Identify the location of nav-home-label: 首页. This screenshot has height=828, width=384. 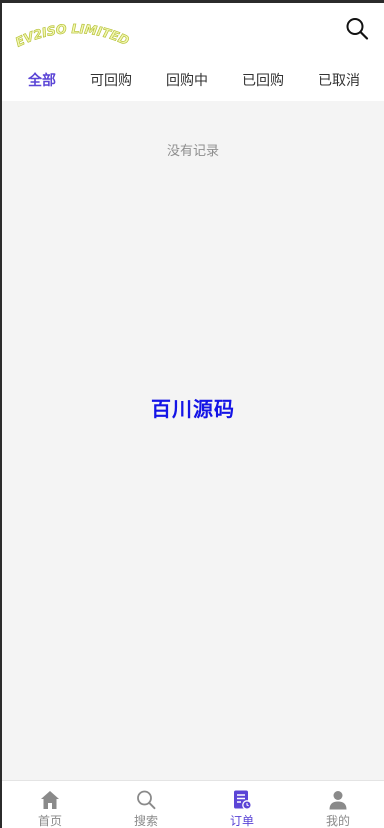
(49, 821).